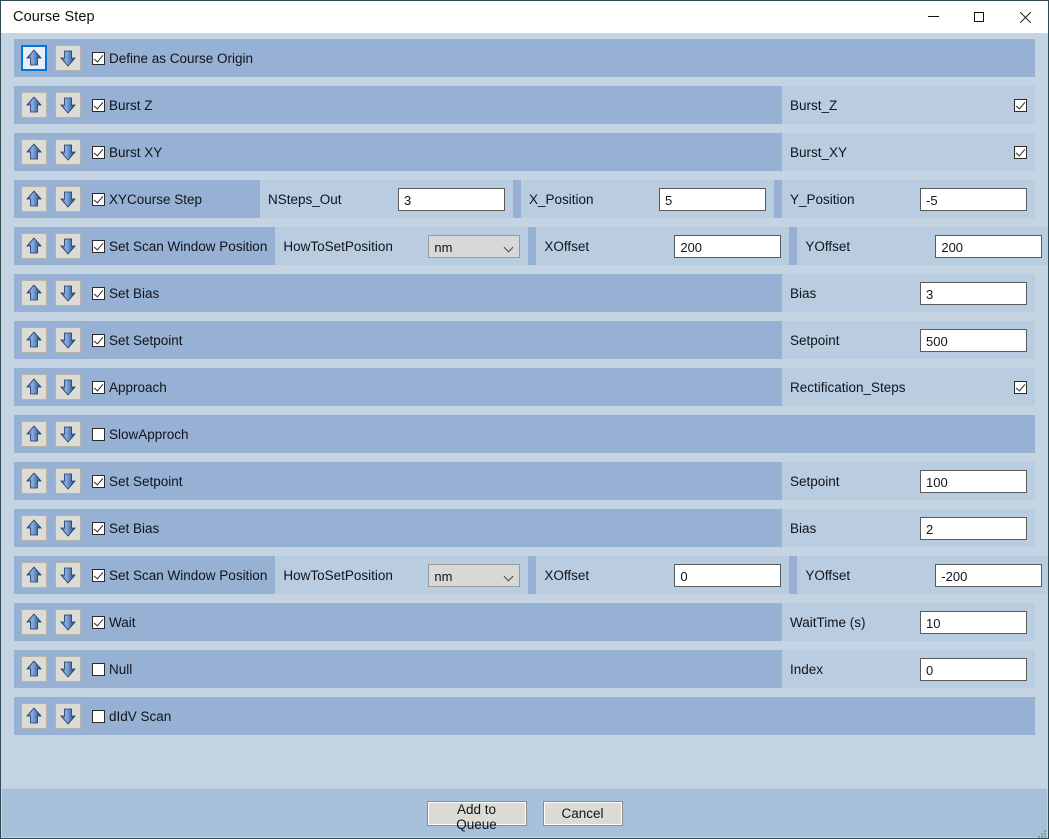  I want to click on param-panel: Bias, so click(908, 293).